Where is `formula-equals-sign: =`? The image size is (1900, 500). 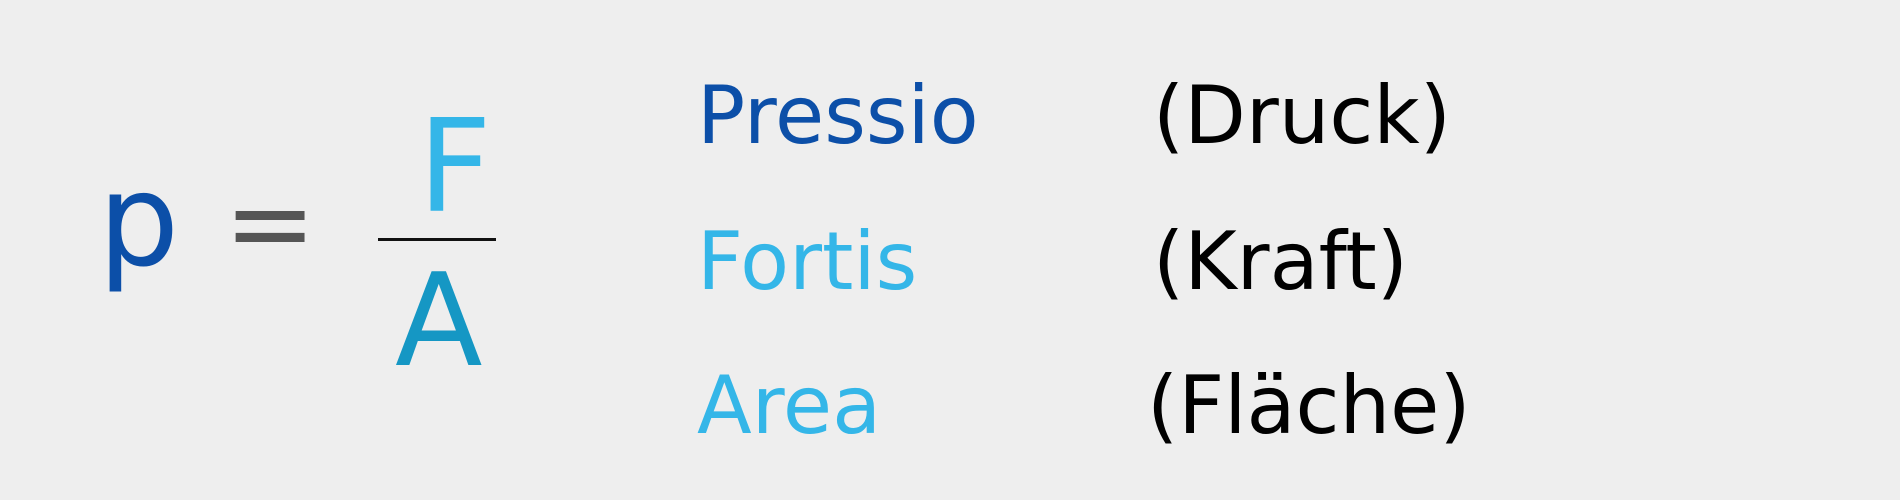
formula-equals-sign: = is located at coordinates (270, 223).